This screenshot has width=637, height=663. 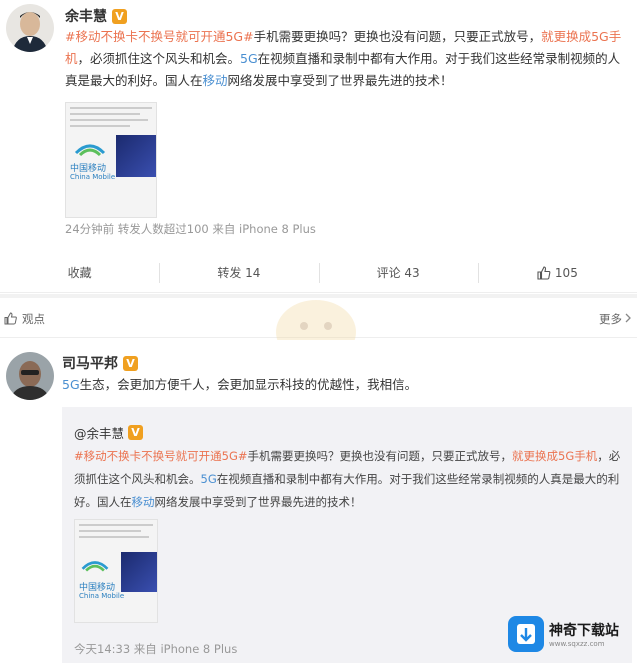 What do you see at coordinates (159, 58) in the screenshot?
I see `text-segment: ，必须抓住这个风头和机会。` at bounding box center [159, 58].